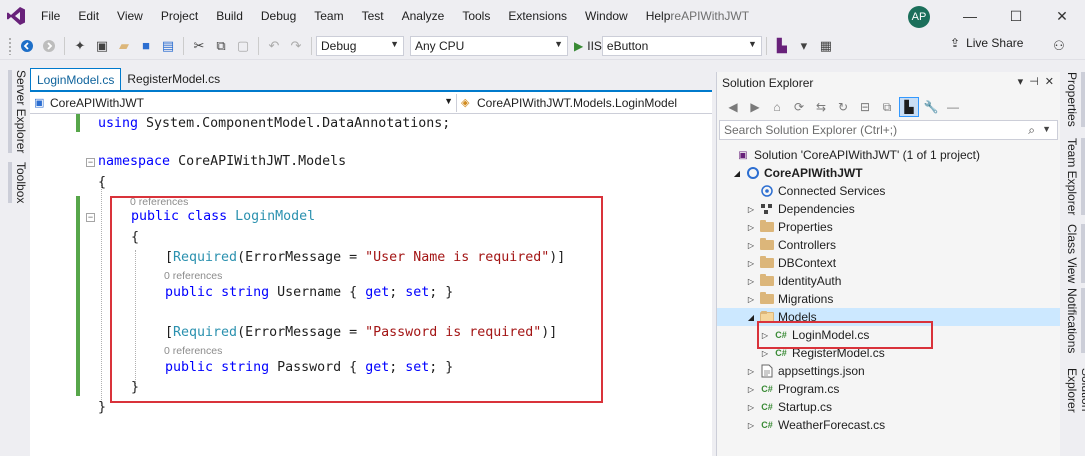 The height and width of the screenshot is (456, 1085). Describe the element at coordinates (889, 407) in the screenshot. I see `tree-item-startup-cs: ▷ C# Startup.cs` at that location.